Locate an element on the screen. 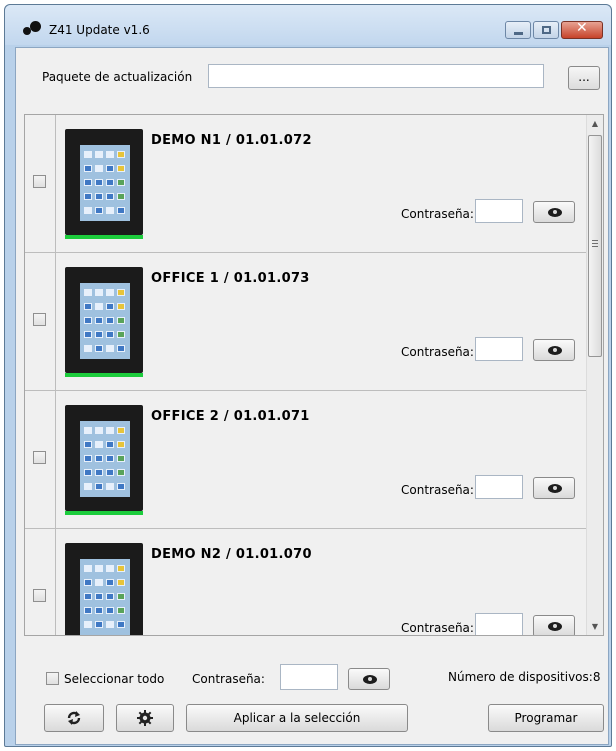  settings-button is located at coordinates (145, 718).